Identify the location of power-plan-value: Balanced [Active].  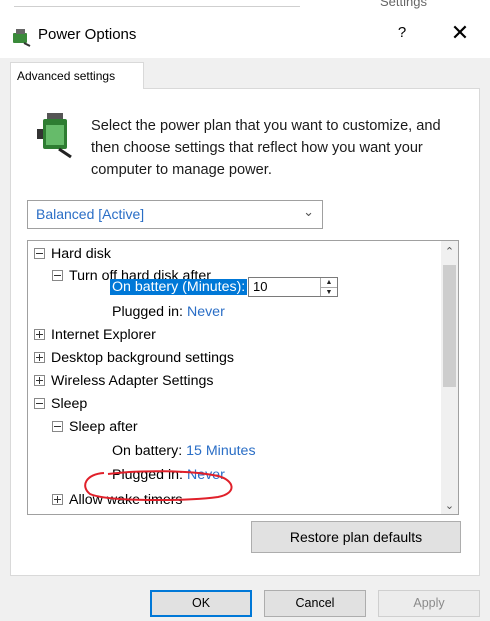
(90, 214).